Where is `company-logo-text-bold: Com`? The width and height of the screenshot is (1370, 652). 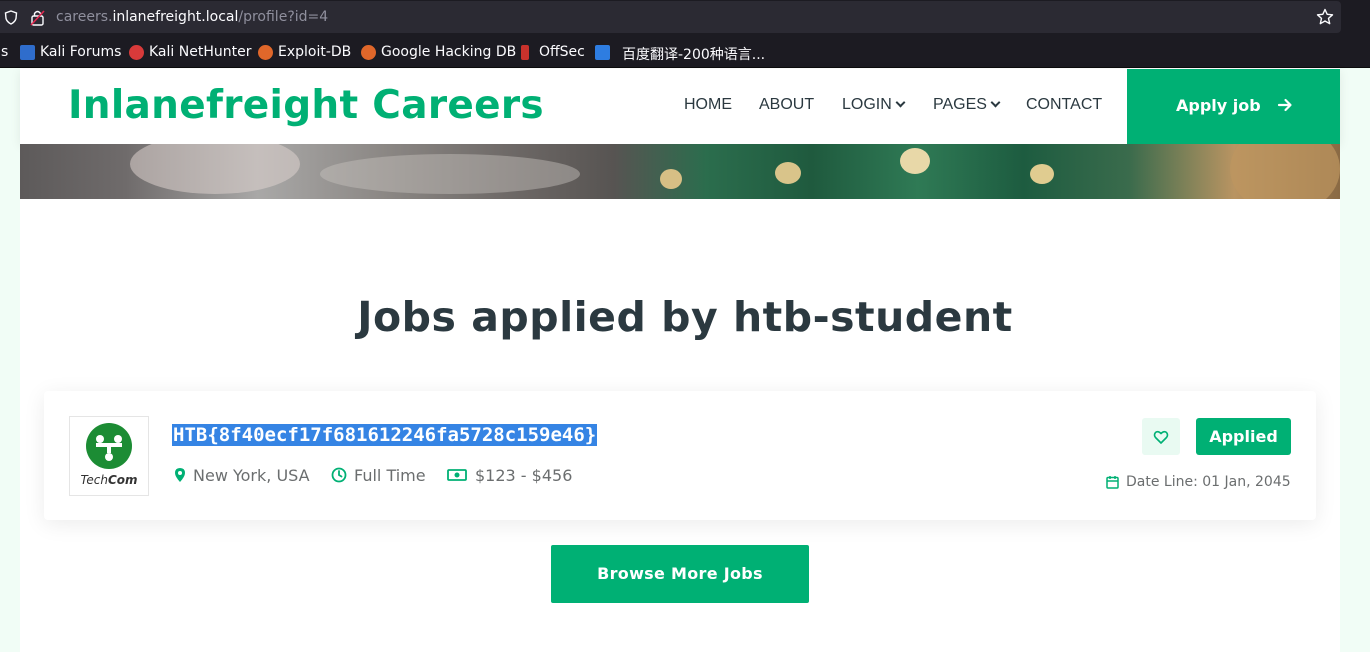
company-logo-text-bold: Com is located at coordinates (122, 480).